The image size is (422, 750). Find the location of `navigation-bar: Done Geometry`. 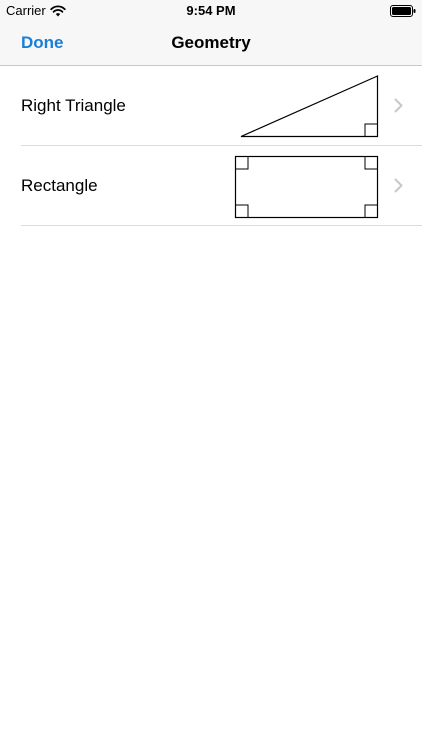

navigation-bar: Done Geometry is located at coordinates (211, 44).